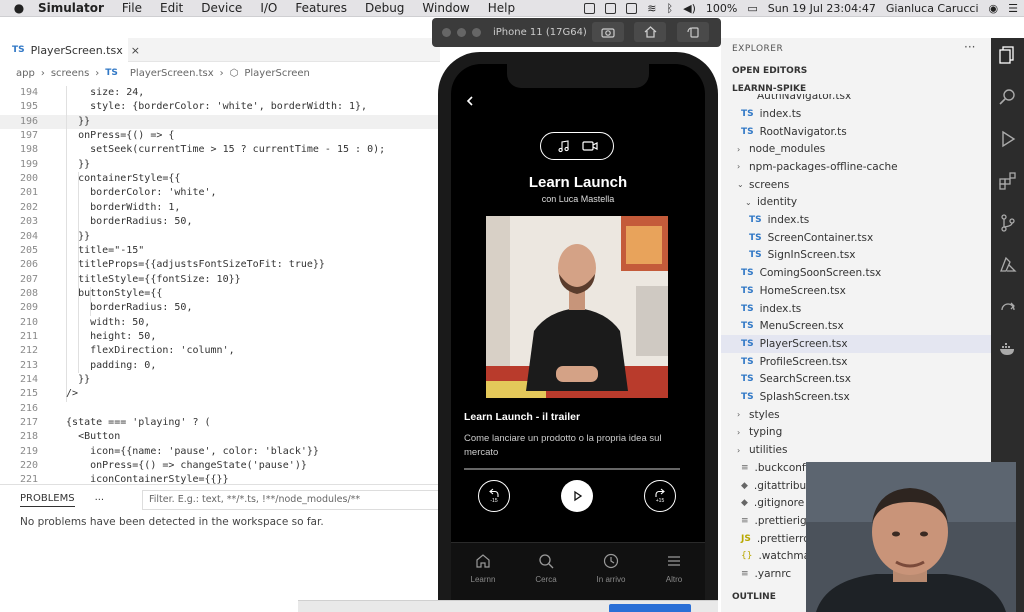  Describe the element at coordinates (1008, 139) in the screenshot. I see `run-debug-icon` at that location.